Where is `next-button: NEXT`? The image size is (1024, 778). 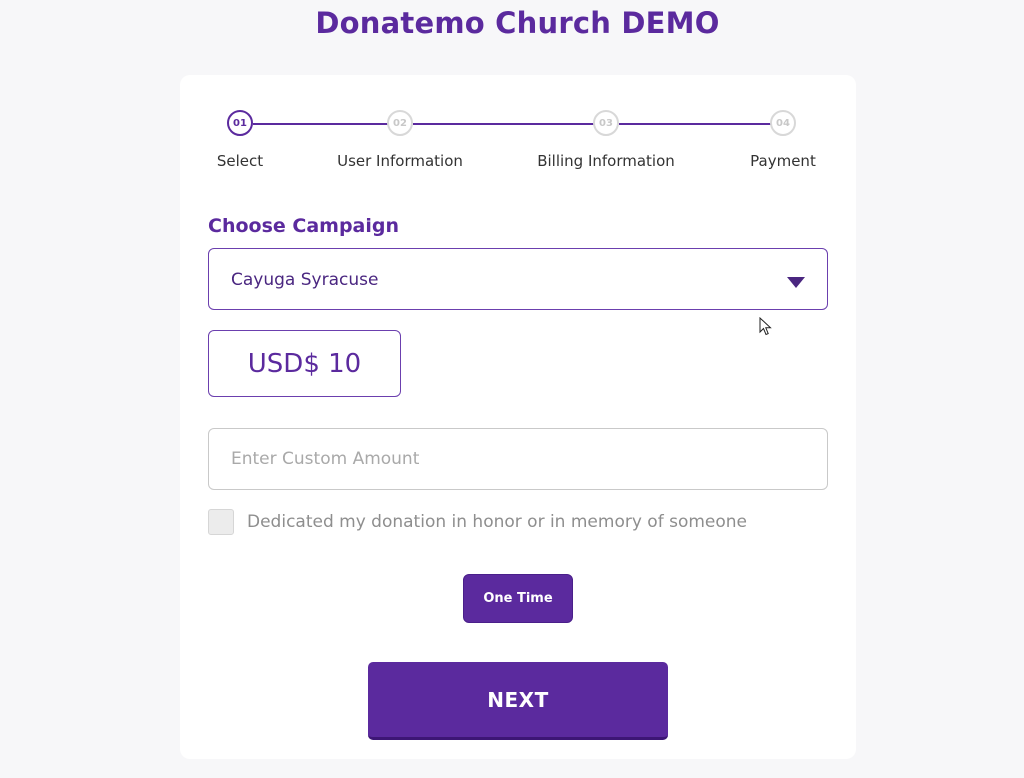
next-button: NEXT is located at coordinates (518, 701).